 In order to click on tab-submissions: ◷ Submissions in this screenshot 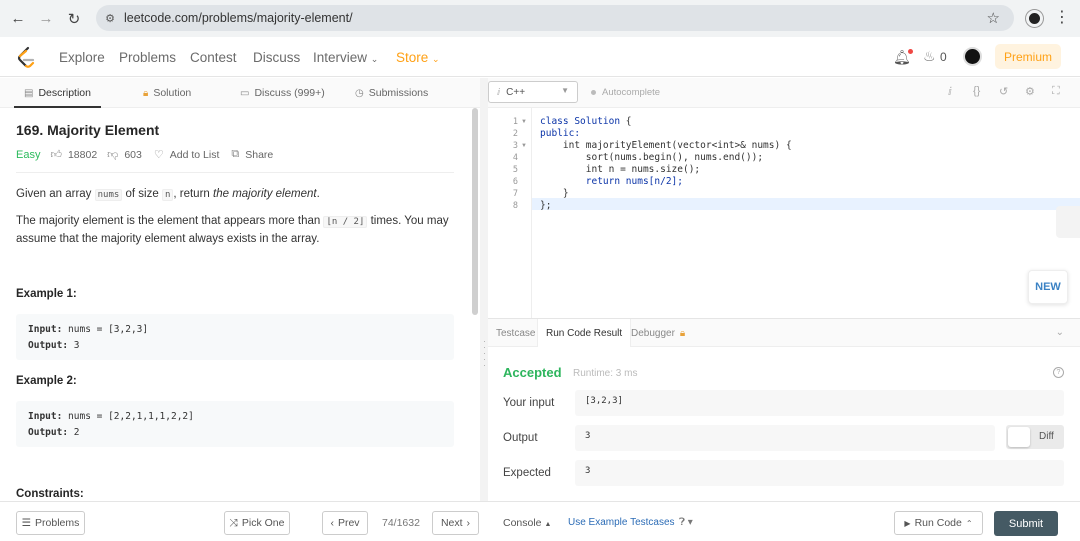, I will do `click(391, 93)`.